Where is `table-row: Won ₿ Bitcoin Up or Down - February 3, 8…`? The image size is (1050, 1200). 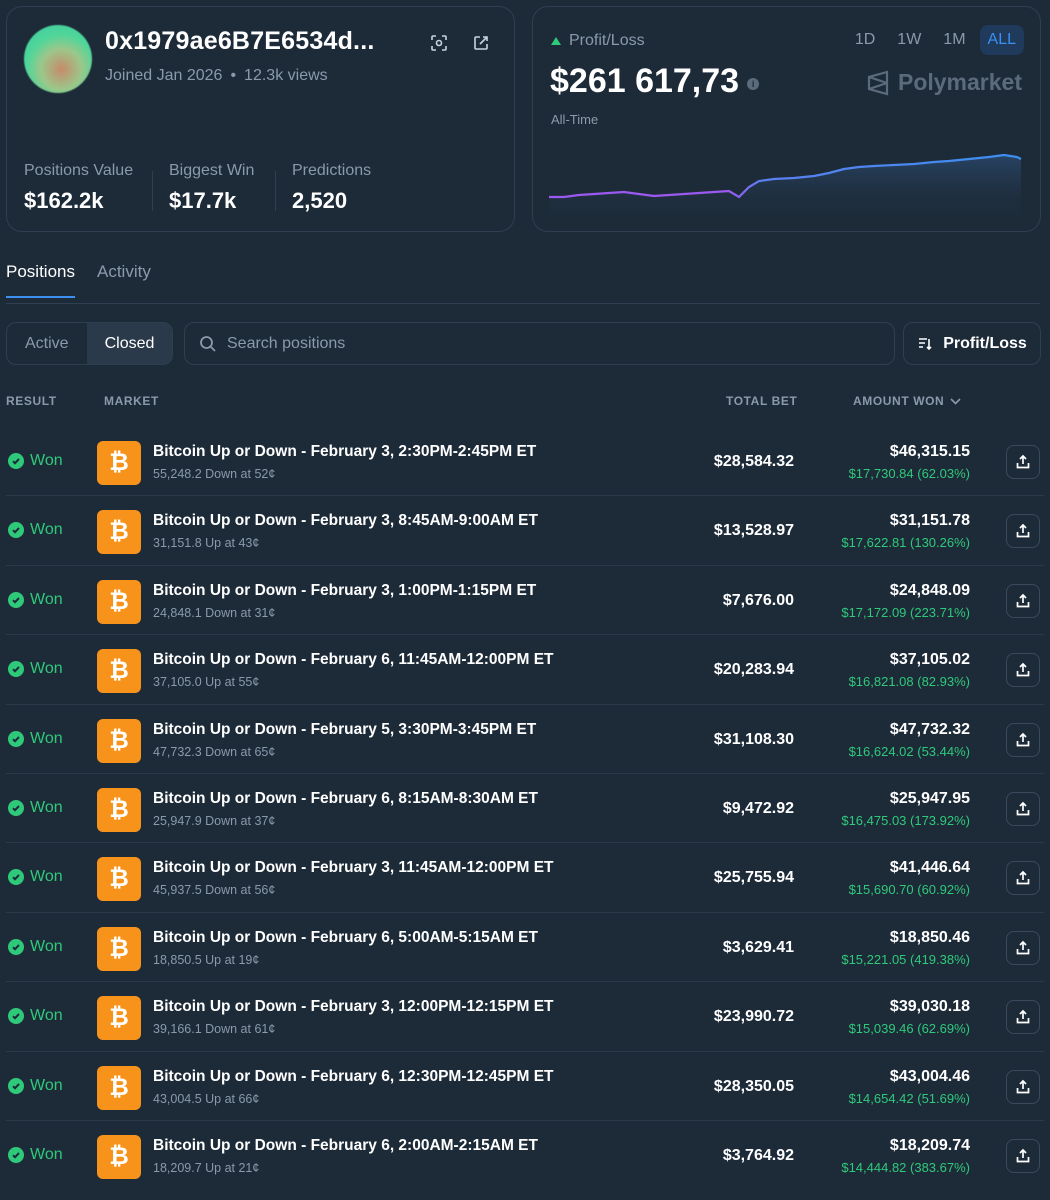 table-row: Won ₿ Bitcoin Up or Down - February 3, 8… is located at coordinates (525, 531).